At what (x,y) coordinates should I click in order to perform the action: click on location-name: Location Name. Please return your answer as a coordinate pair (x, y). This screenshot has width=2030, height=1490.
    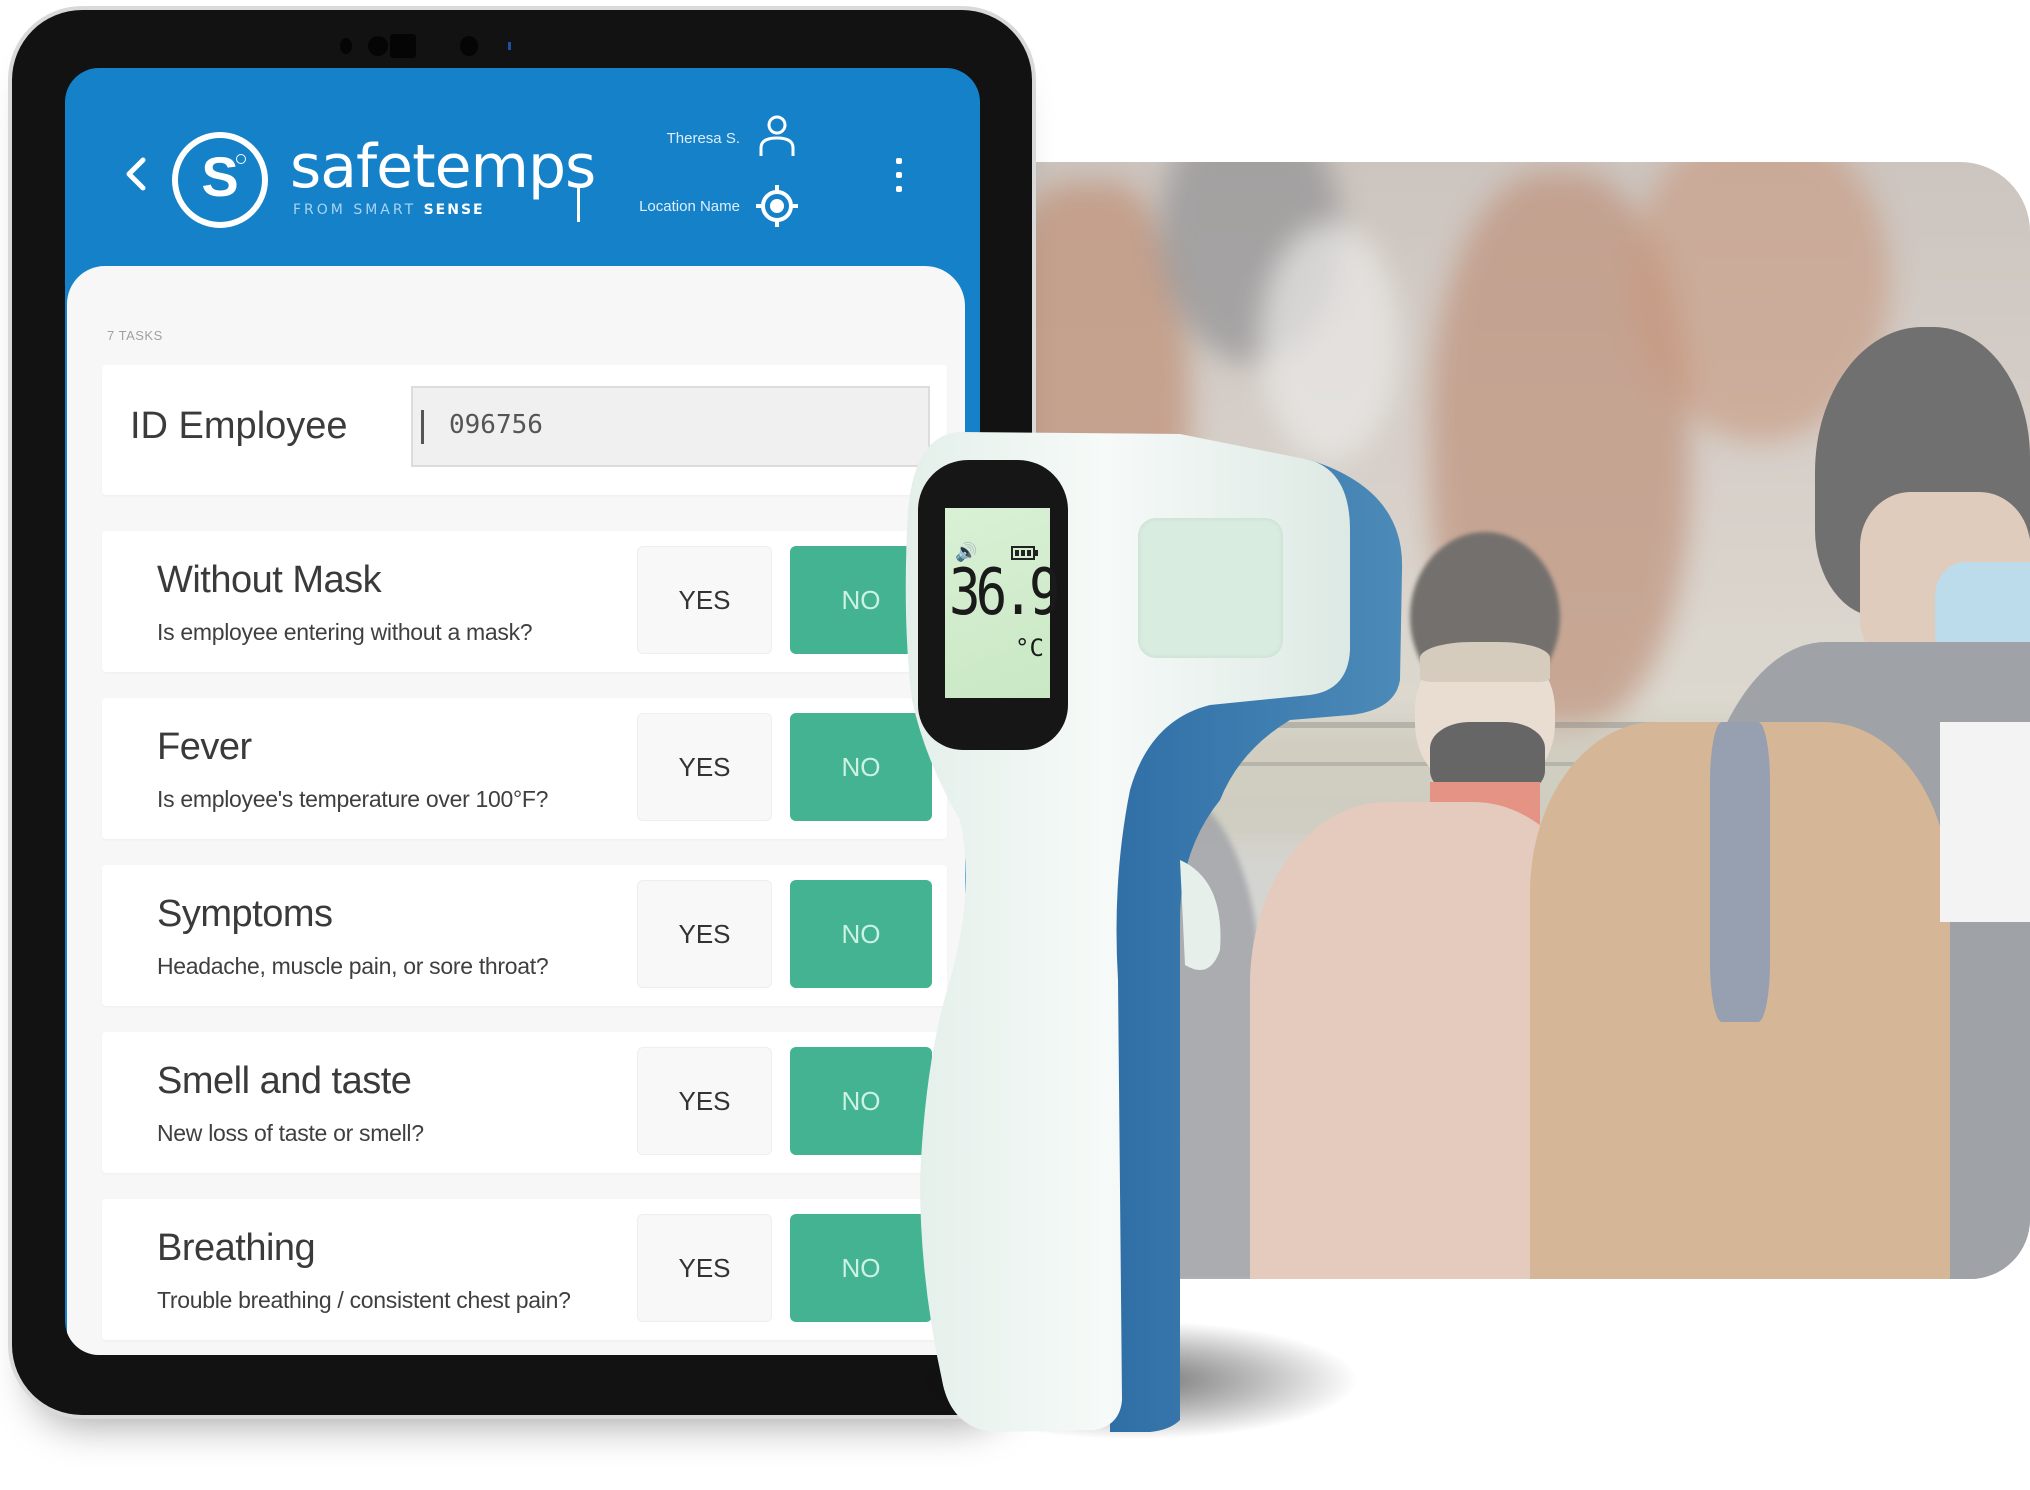
    Looking at the image, I should click on (689, 206).